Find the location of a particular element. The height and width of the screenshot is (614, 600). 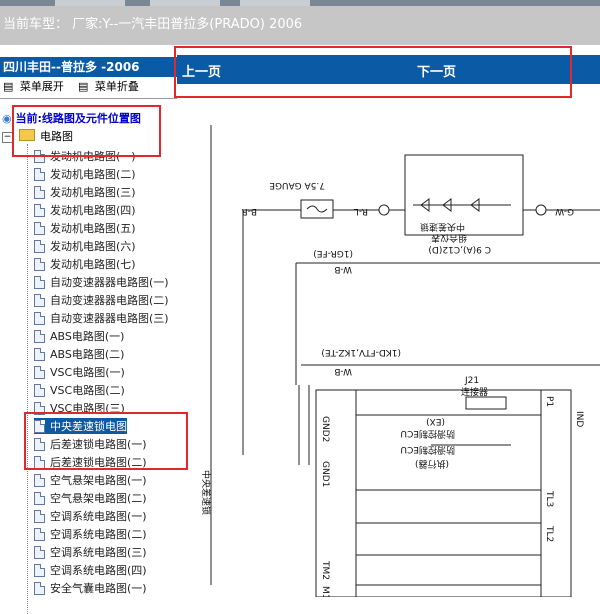

tree-item: VSC电路图(二) is located at coordinates (79, 390).